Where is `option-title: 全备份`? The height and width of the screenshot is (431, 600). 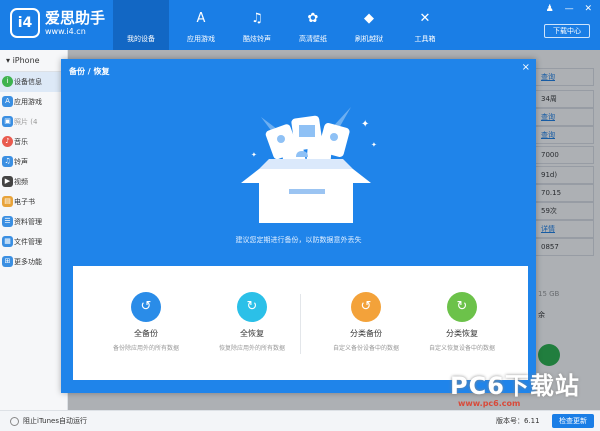
option-title: 全备份 is located at coordinates (146, 333).